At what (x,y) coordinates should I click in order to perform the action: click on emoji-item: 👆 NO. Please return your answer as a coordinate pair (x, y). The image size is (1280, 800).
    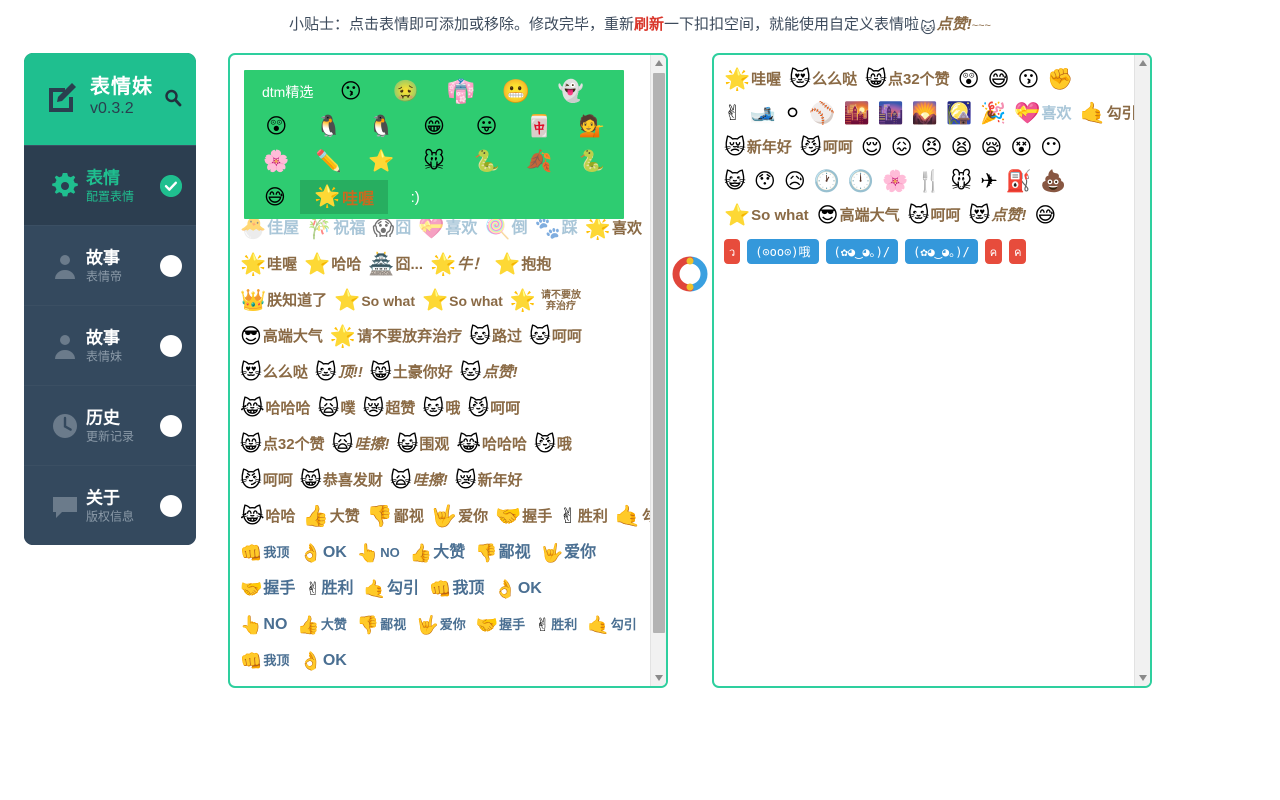
    Looking at the image, I should click on (263, 625).